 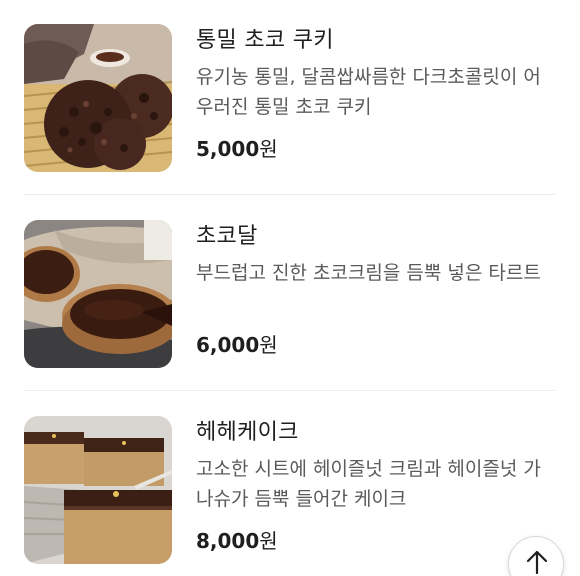 I want to click on menu-item-info: 초코달 부드럽고 진한 초코크림을 듬뿍 넣은 타르트, so click(x=376, y=255).